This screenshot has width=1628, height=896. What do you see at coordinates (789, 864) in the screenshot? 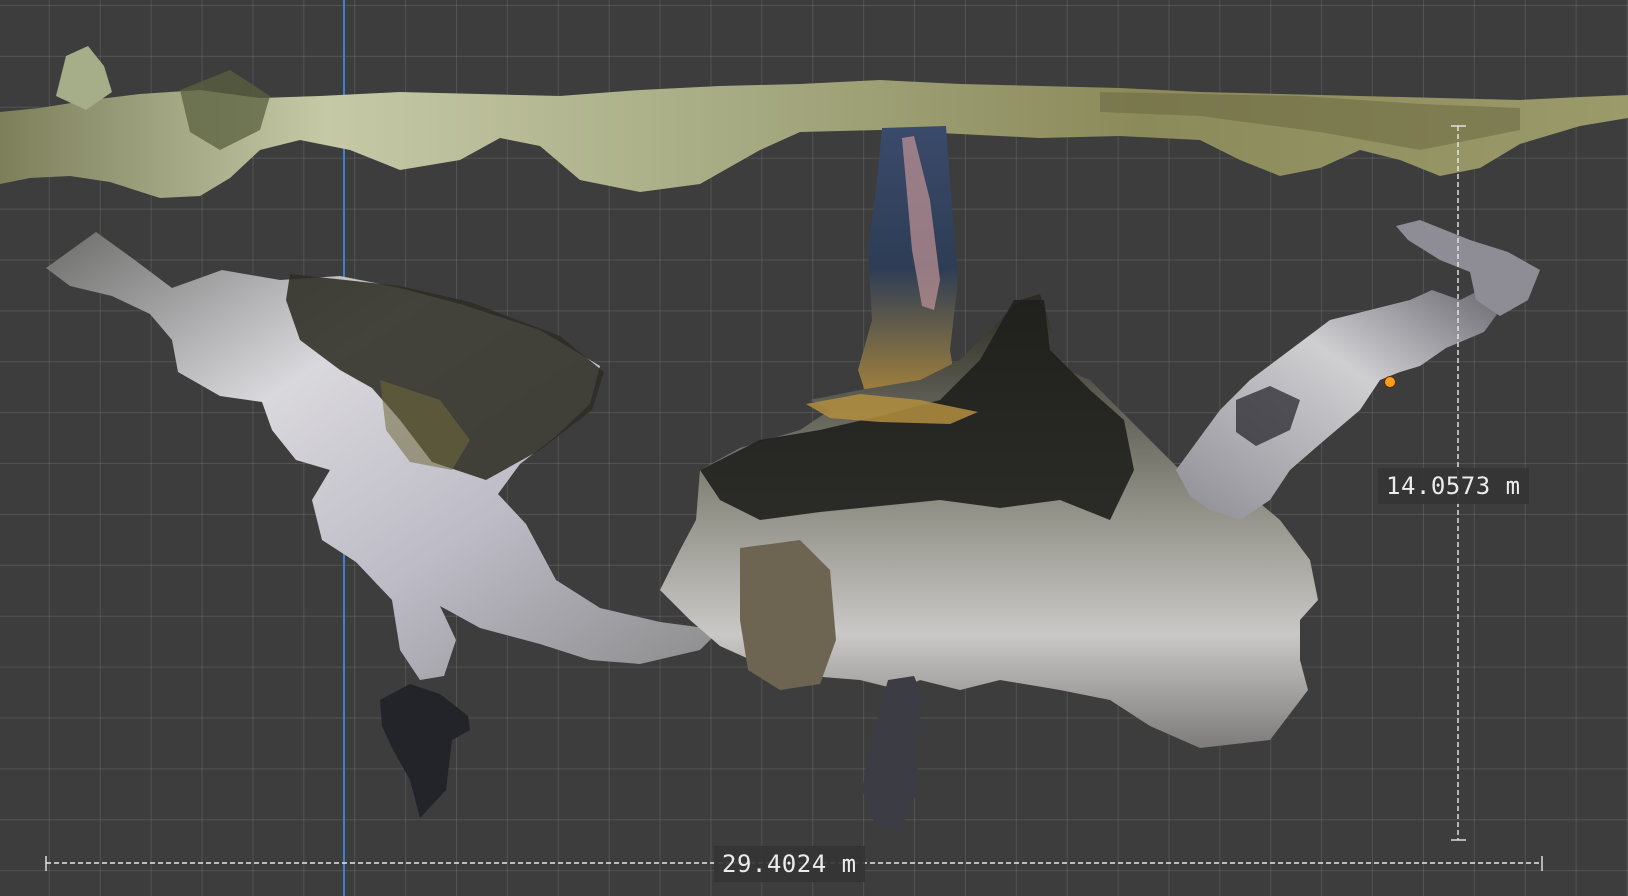
I see `width-measurement-label: 29.4024 m` at bounding box center [789, 864].